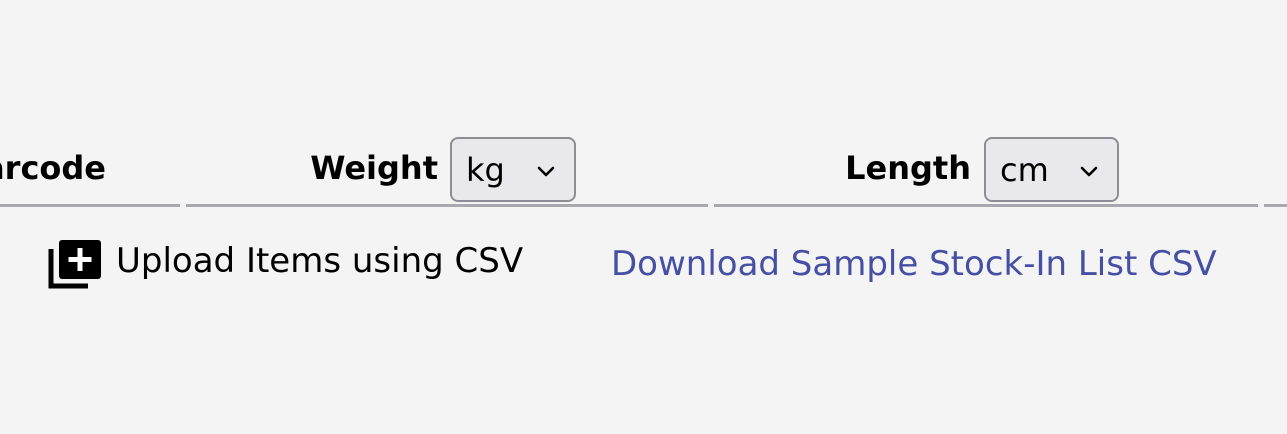  What do you see at coordinates (513, 169) in the screenshot?
I see `weight-unit-select: kg` at bounding box center [513, 169].